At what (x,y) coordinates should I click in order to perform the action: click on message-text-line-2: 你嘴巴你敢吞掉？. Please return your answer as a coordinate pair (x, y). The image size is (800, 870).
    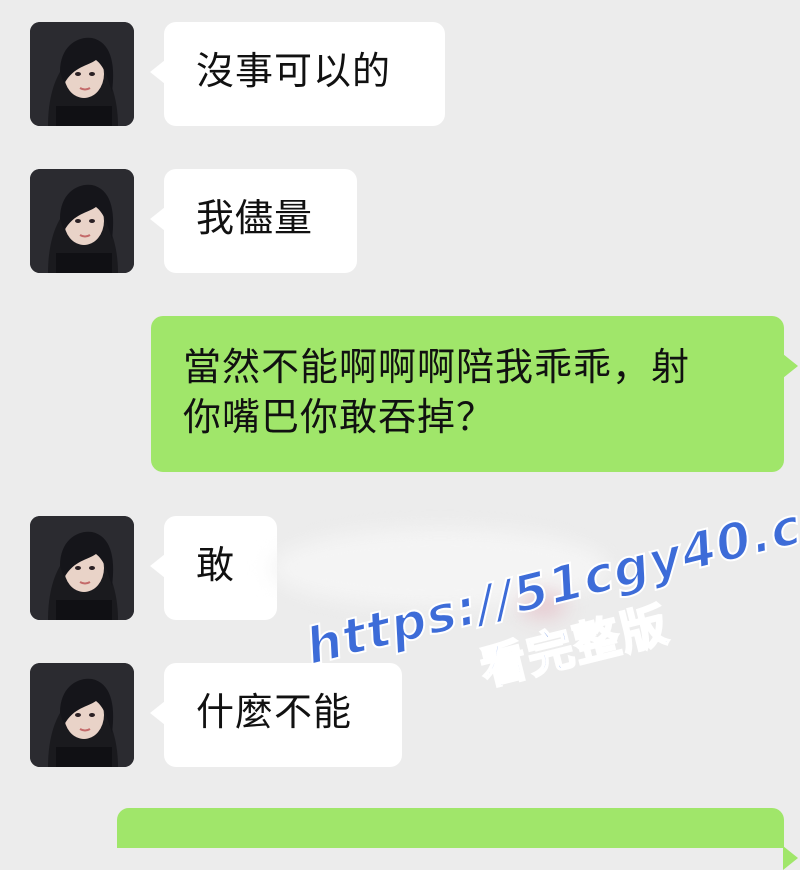
    Looking at the image, I should click on (339, 417).